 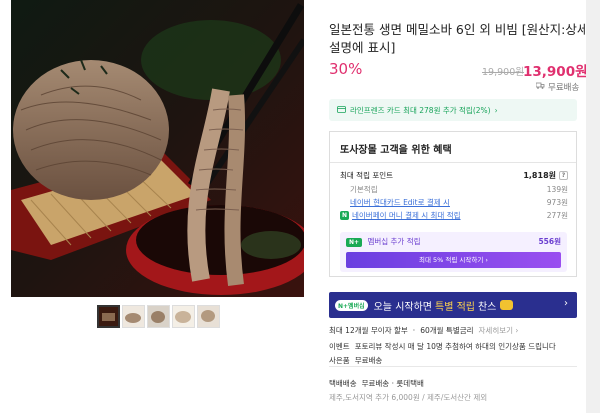 I want to click on benefit-label: 기본적립, so click(x=364, y=189).